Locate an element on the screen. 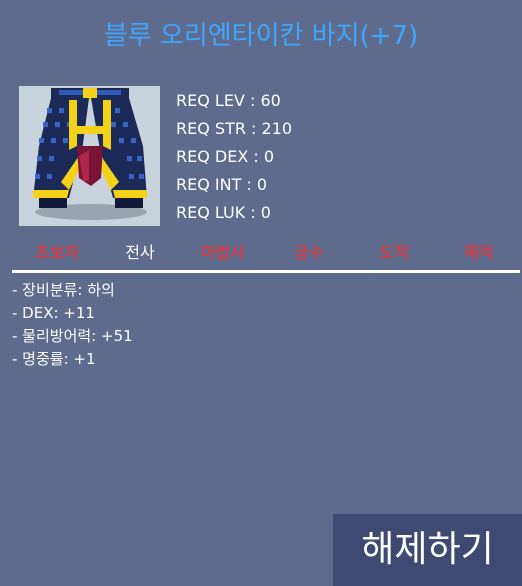  stat-accuracy: - 명중률: +1 is located at coordinates (54, 359).